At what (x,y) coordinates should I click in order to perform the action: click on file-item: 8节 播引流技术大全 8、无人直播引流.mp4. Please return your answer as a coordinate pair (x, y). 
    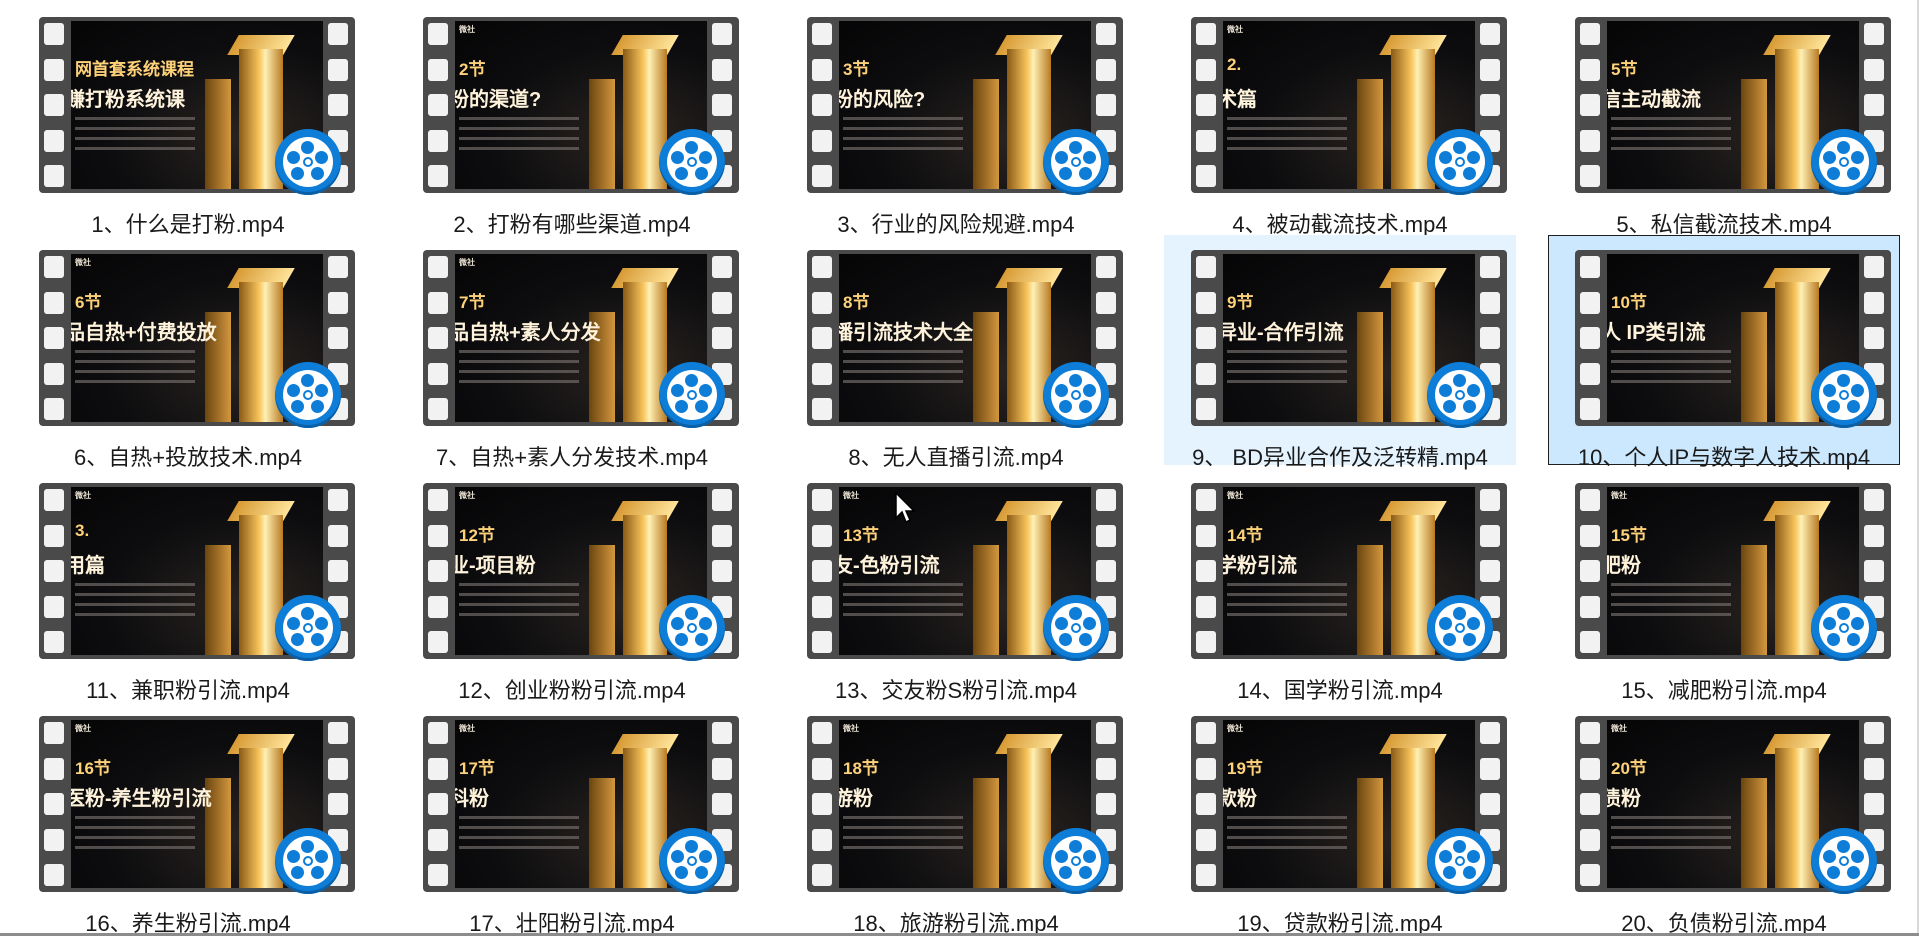
    Looking at the image, I should click on (956, 352).